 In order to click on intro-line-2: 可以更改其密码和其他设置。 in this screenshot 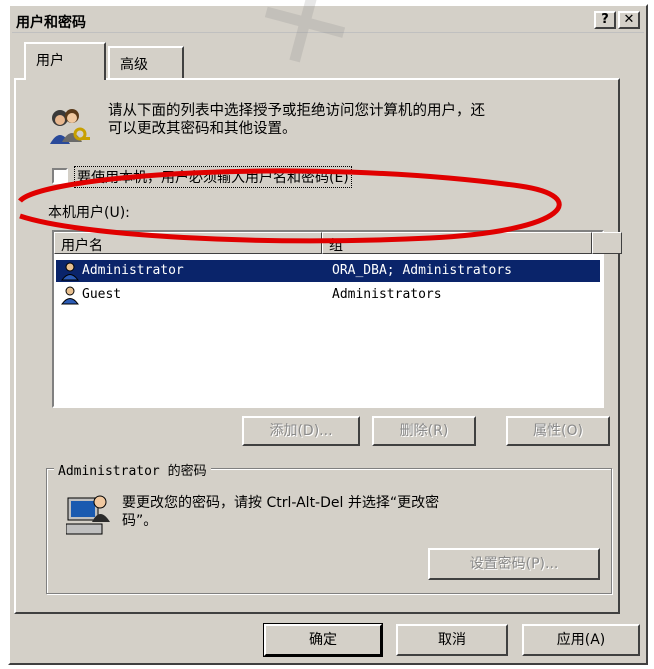, I will do `click(202, 129)`.